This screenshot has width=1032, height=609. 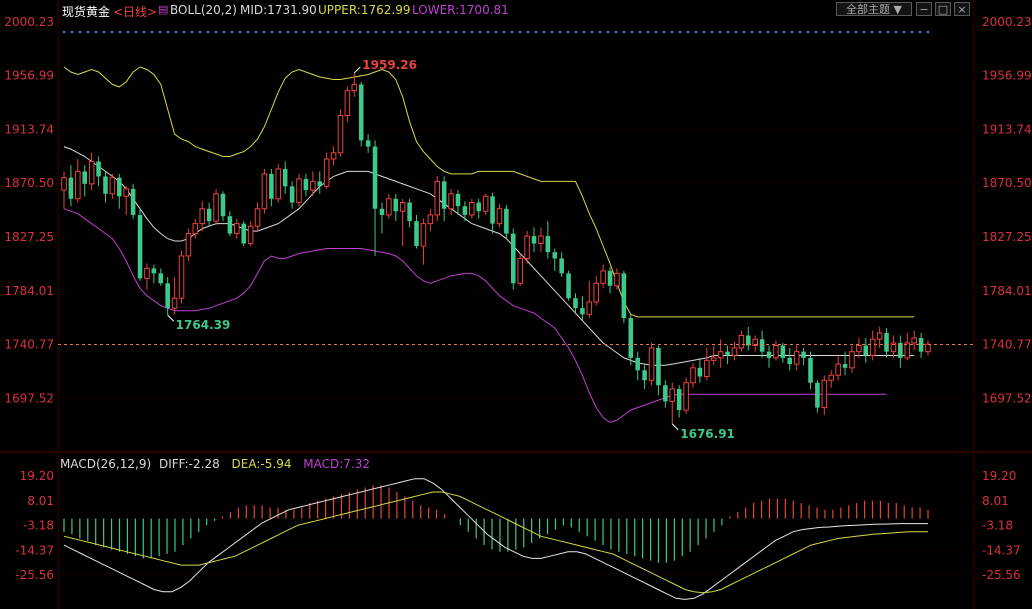 What do you see at coordinates (1007, 237) in the screenshot?
I see `price-axis-label-right: 1827.25` at bounding box center [1007, 237].